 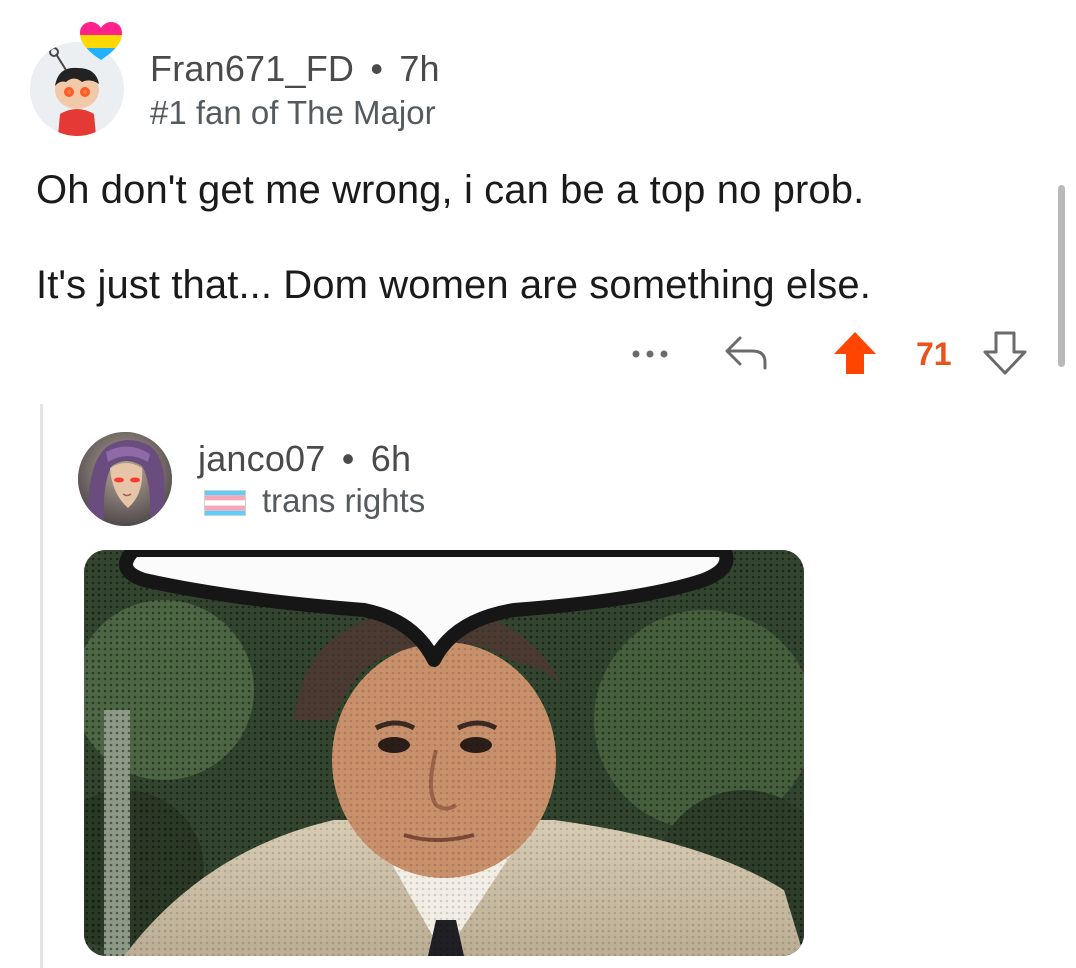 What do you see at coordinates (934, 354) in the screenshot?
I see `vote-count: 71` at bounding box center [934, 354].